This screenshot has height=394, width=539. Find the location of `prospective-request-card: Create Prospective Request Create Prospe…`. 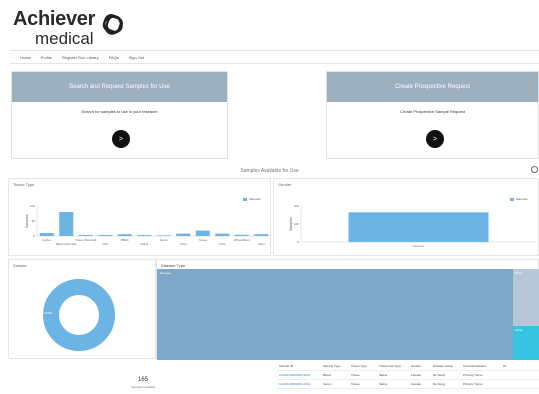

prospective-request-card: Create Prospective Request Create Prospe… is located at coordinates (432, 115).